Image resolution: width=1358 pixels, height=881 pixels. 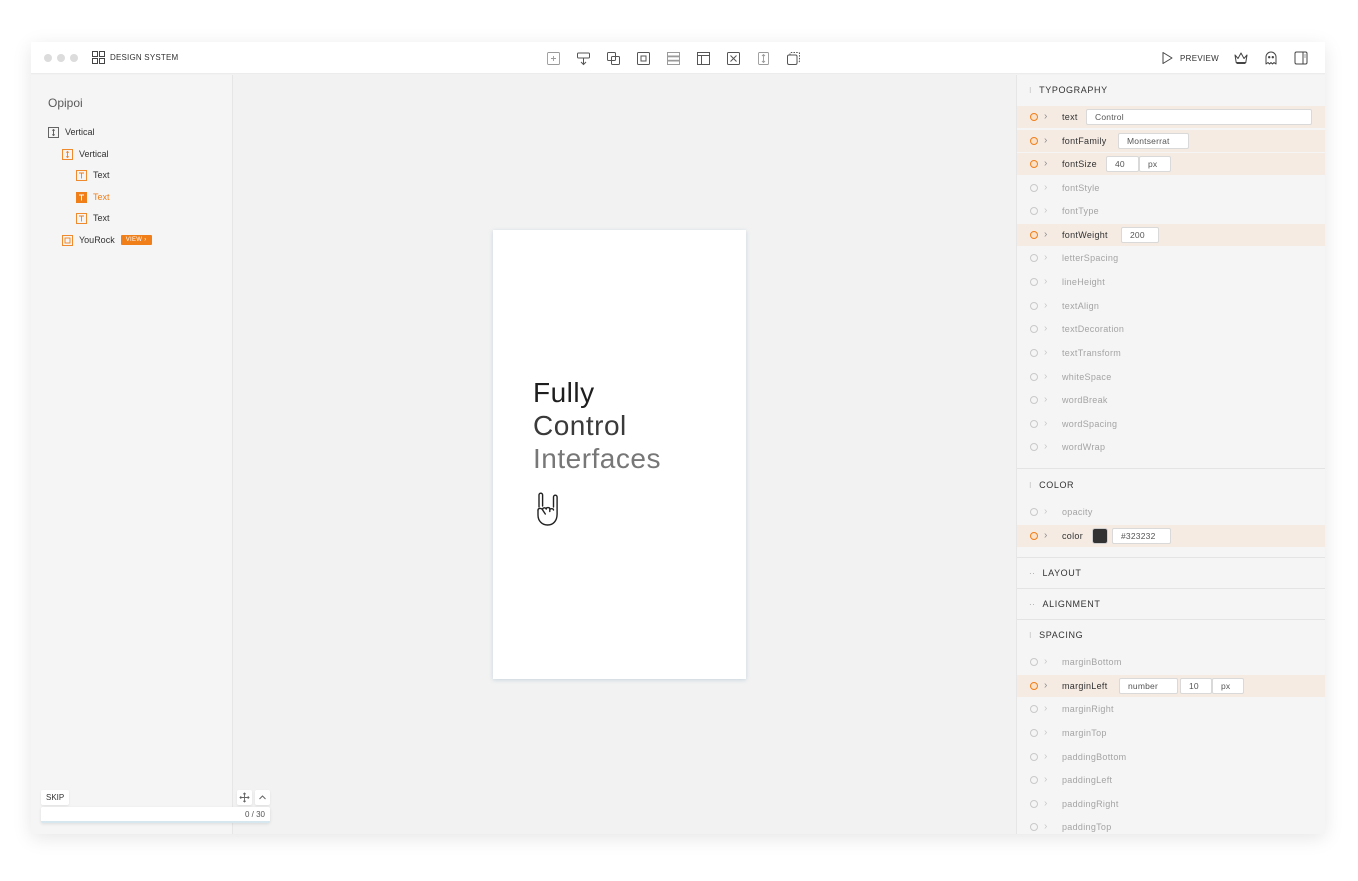 I want to click on margin-left-unit-select: px, so click(x=1228, y=686).